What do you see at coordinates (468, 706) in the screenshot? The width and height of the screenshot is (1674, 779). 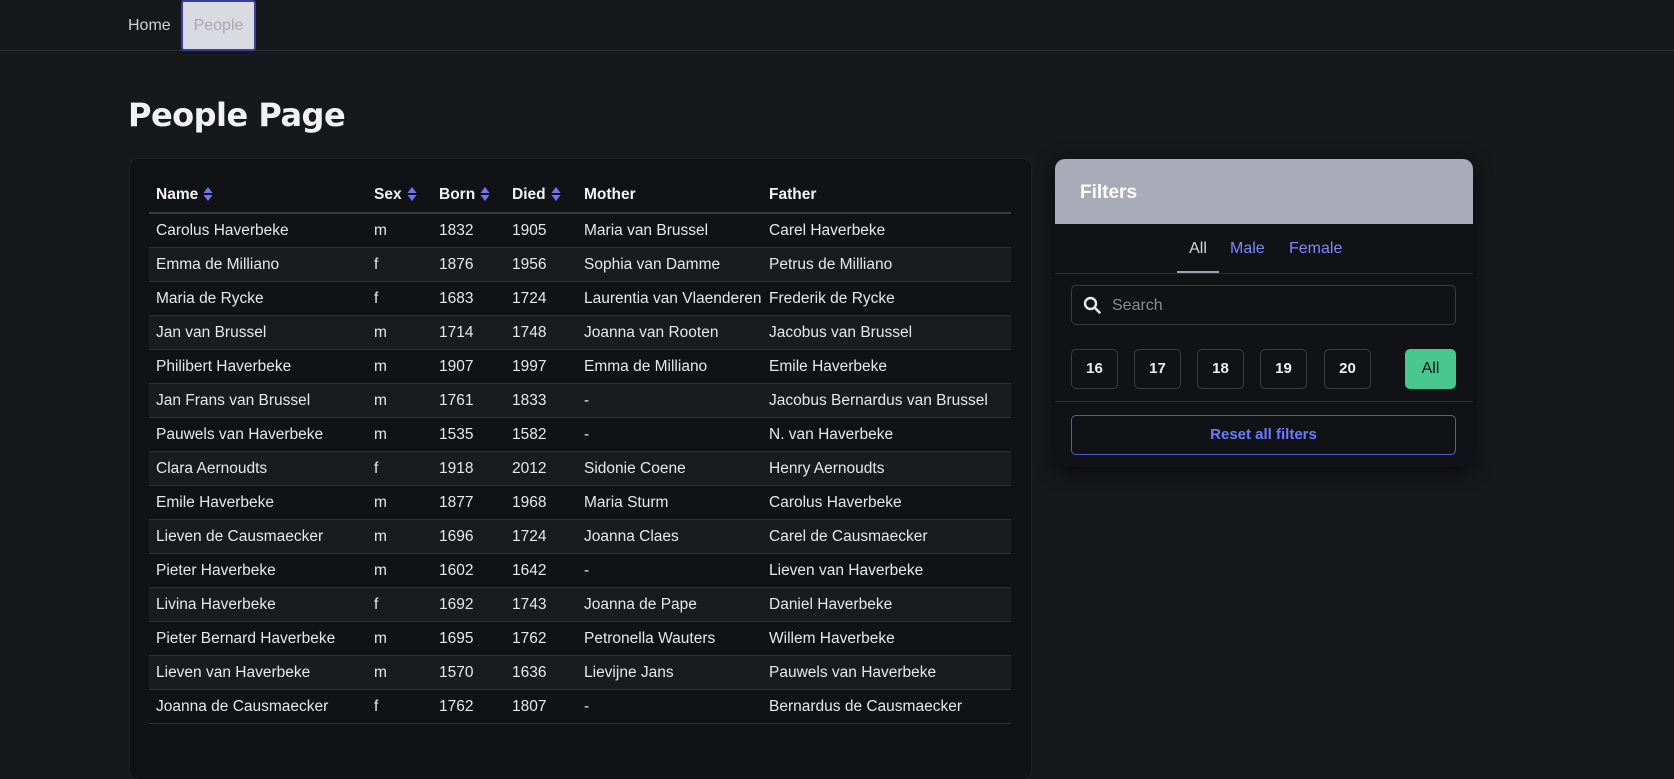 I see `born-cell: 1762` at bounding box center [468, 706].